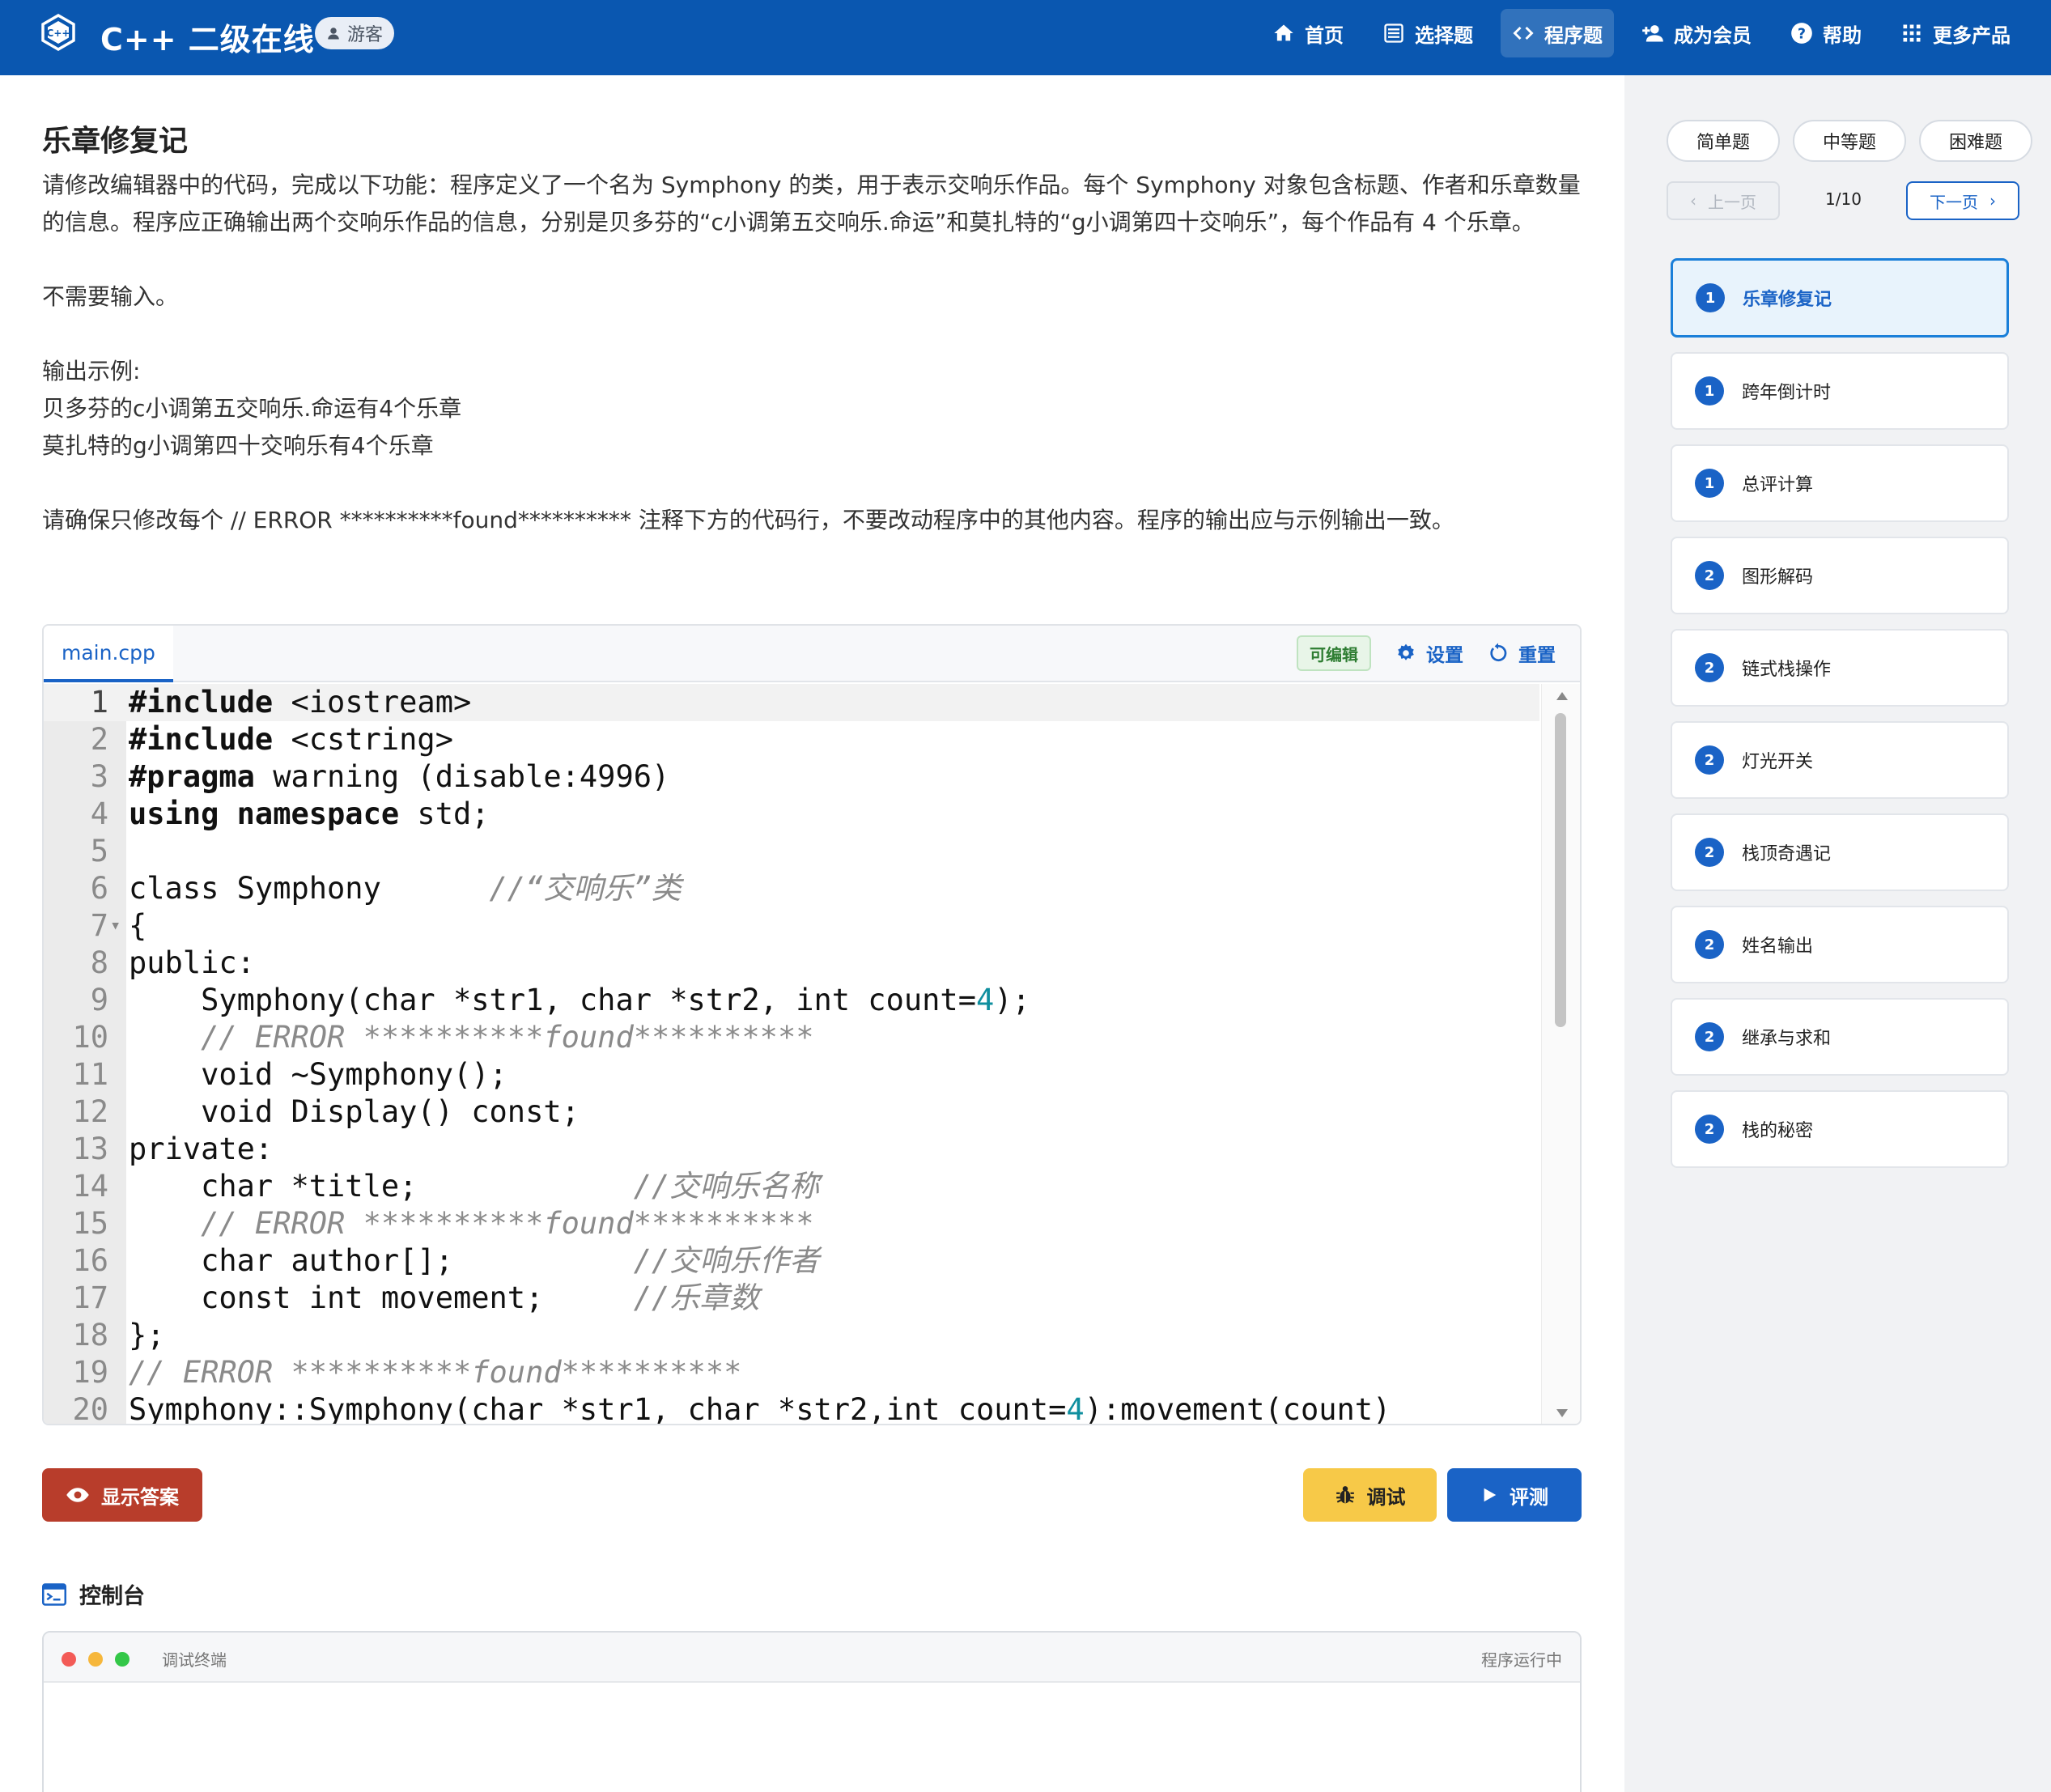 The height and width of the screenshot is (1792, 2051). What do you see at coordinates (791, 1372) in the screenshot?
I see `code-line: 19 // ERROR **********found**********` at bounding box center [791, 1372].